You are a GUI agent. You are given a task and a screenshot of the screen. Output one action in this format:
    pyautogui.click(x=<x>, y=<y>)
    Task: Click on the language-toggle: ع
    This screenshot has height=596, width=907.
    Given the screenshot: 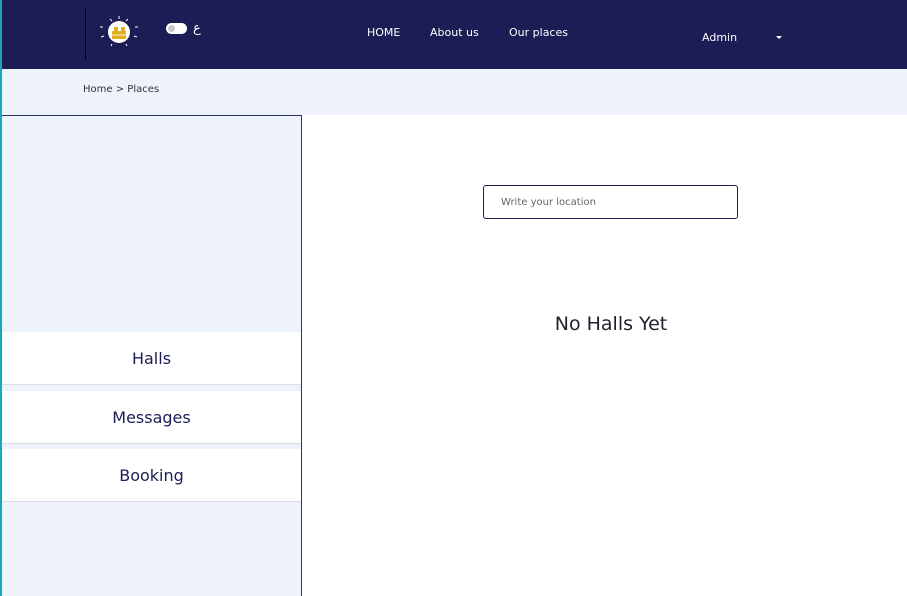 What is the action you would take?
    pyautogui.click(x=183, y=28)
    